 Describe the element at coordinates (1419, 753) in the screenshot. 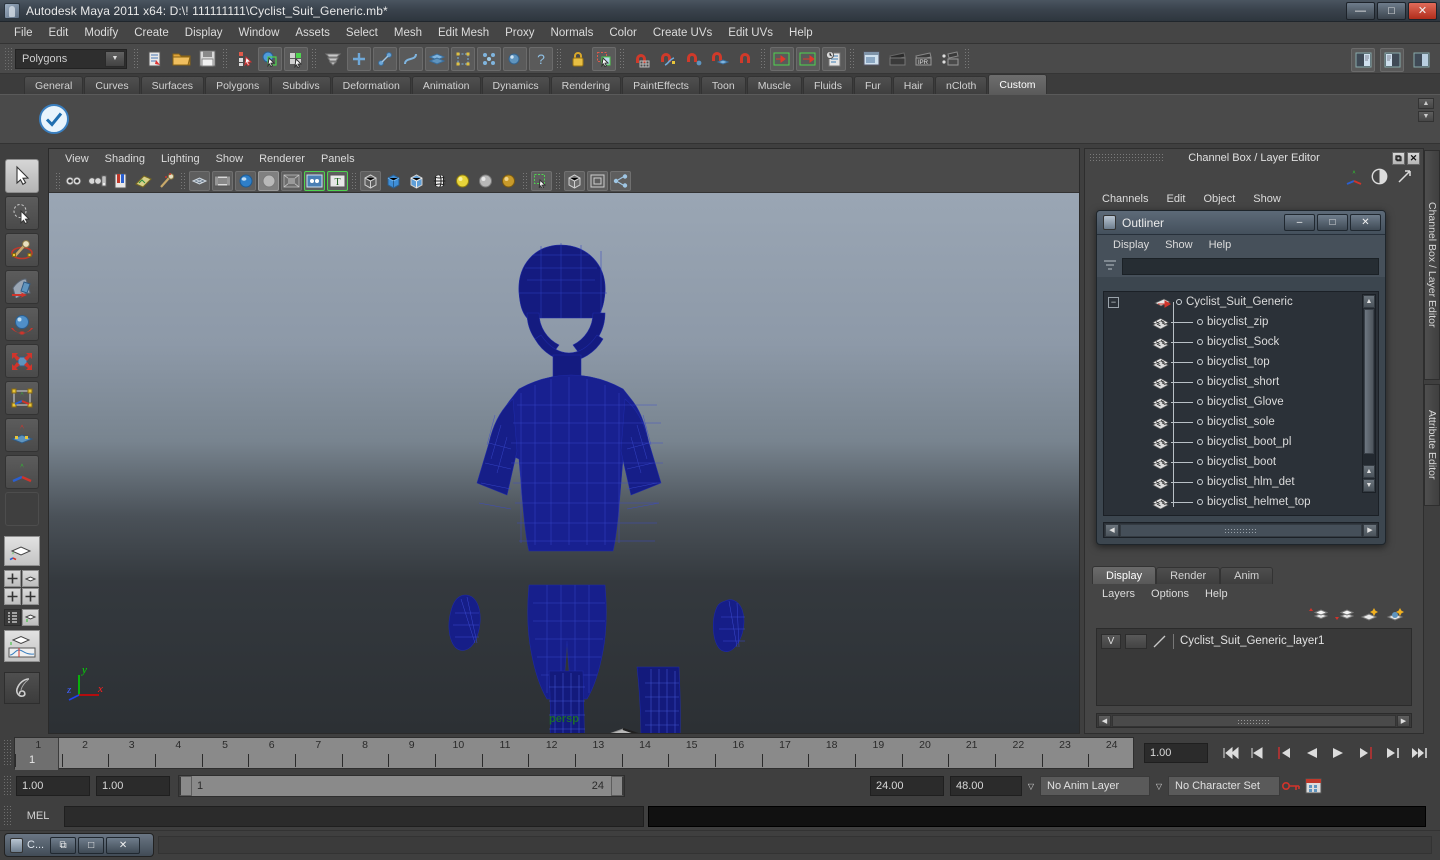

I see `go-to-end-icon` at that location.